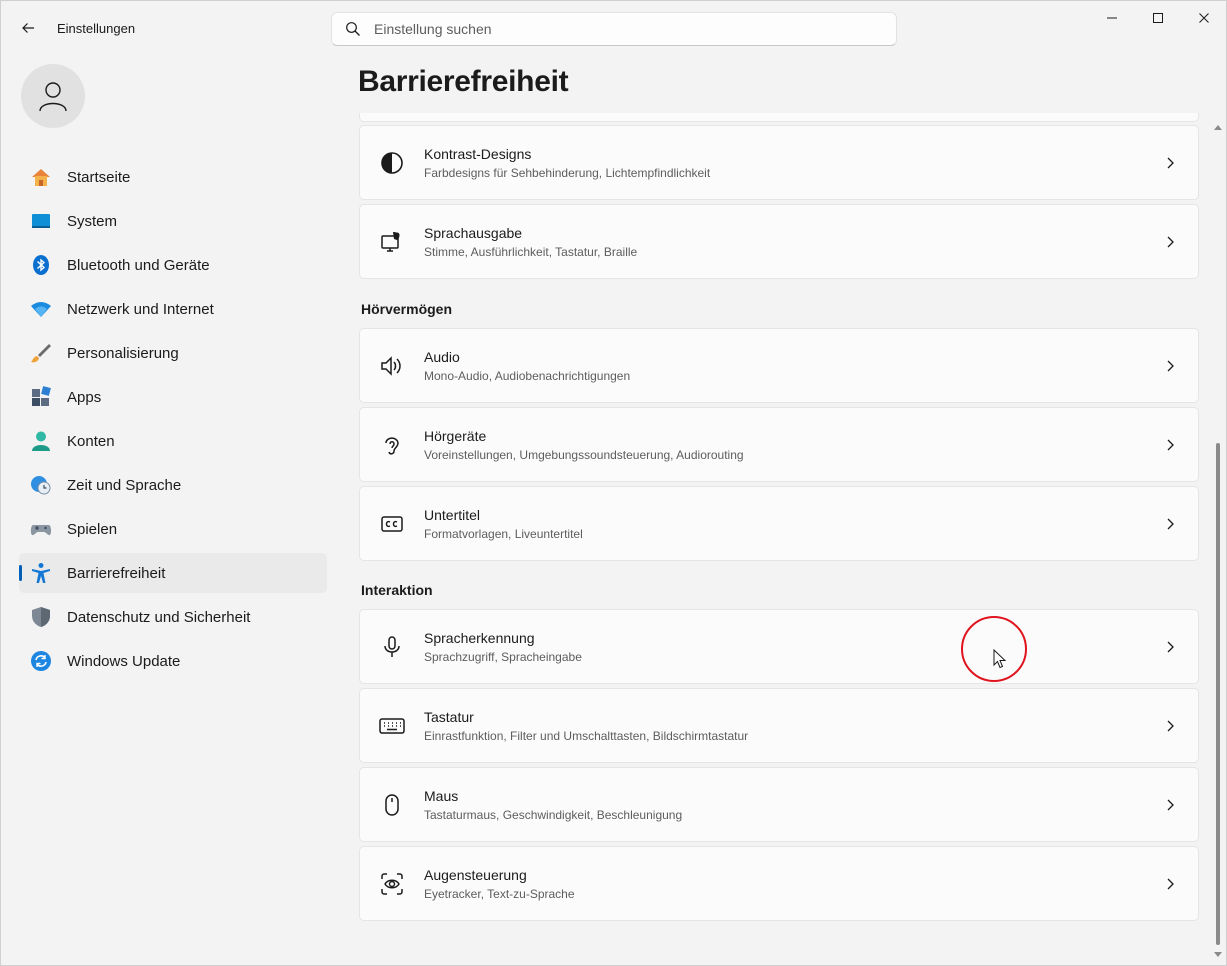 This screenshot has width=1227, height=966. Describe the element at coordinates (173, 485) in the screenshot. I see `sidebar-item-zeit-sprache: Zeit und Sprache` at that location.